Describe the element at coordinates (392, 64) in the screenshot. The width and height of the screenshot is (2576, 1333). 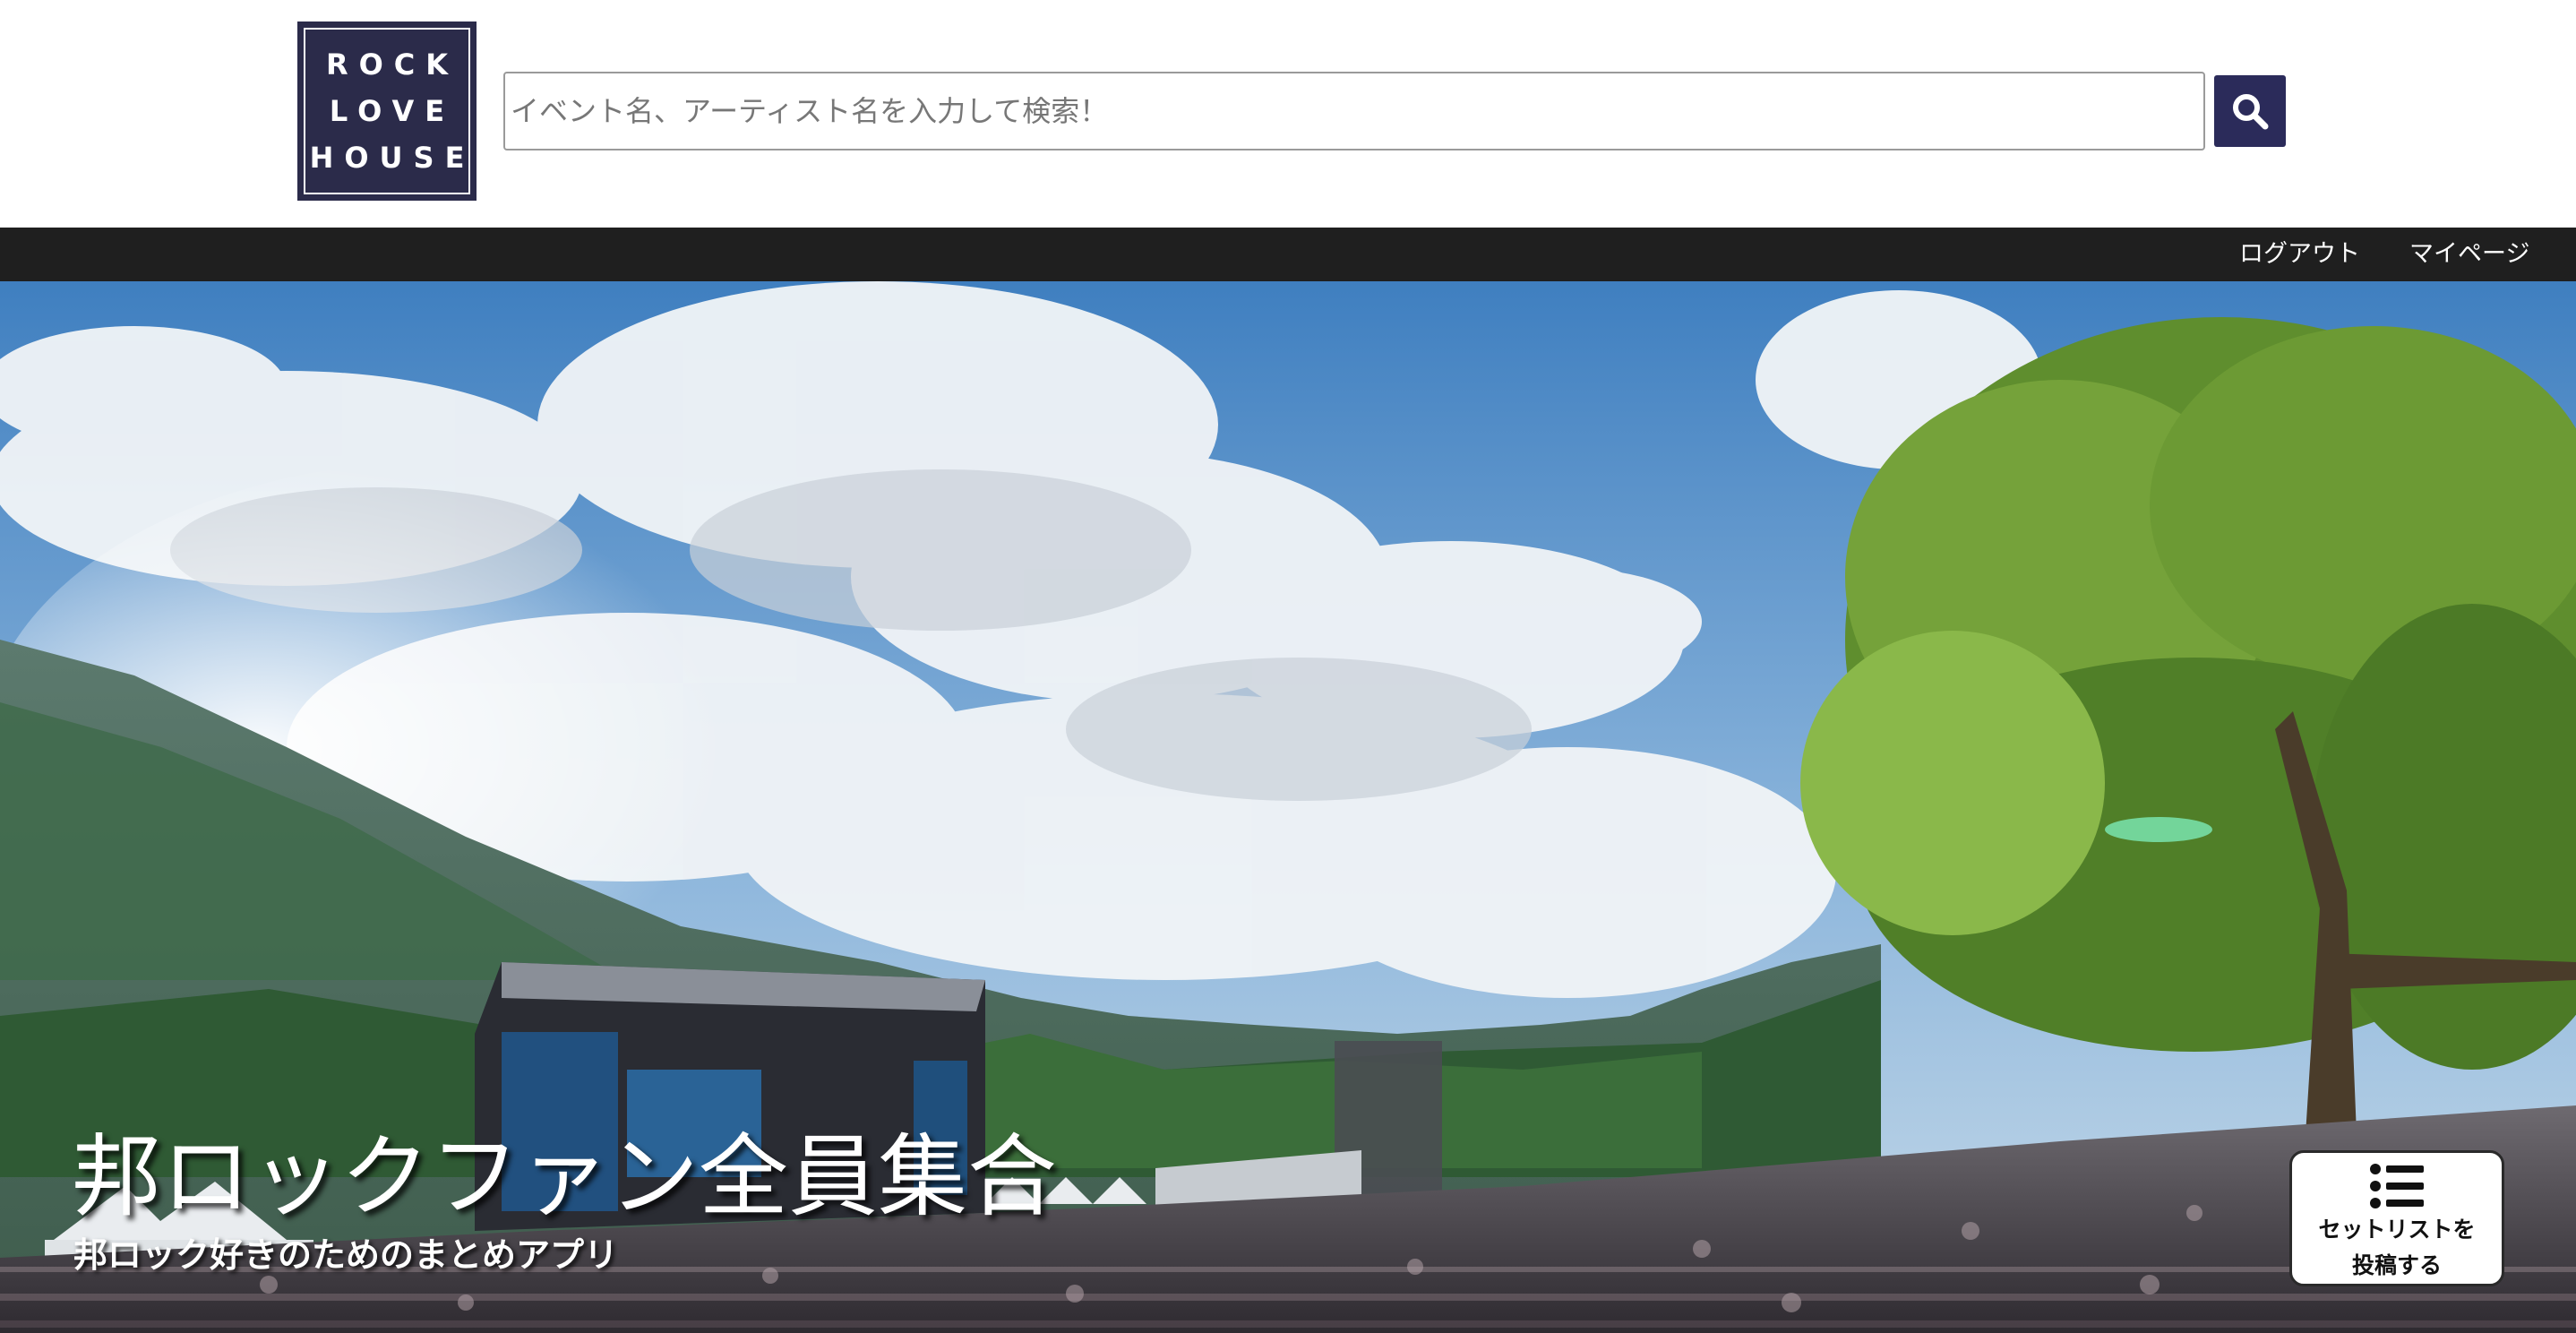
I see `logo-line-1: ROCK` at that location.